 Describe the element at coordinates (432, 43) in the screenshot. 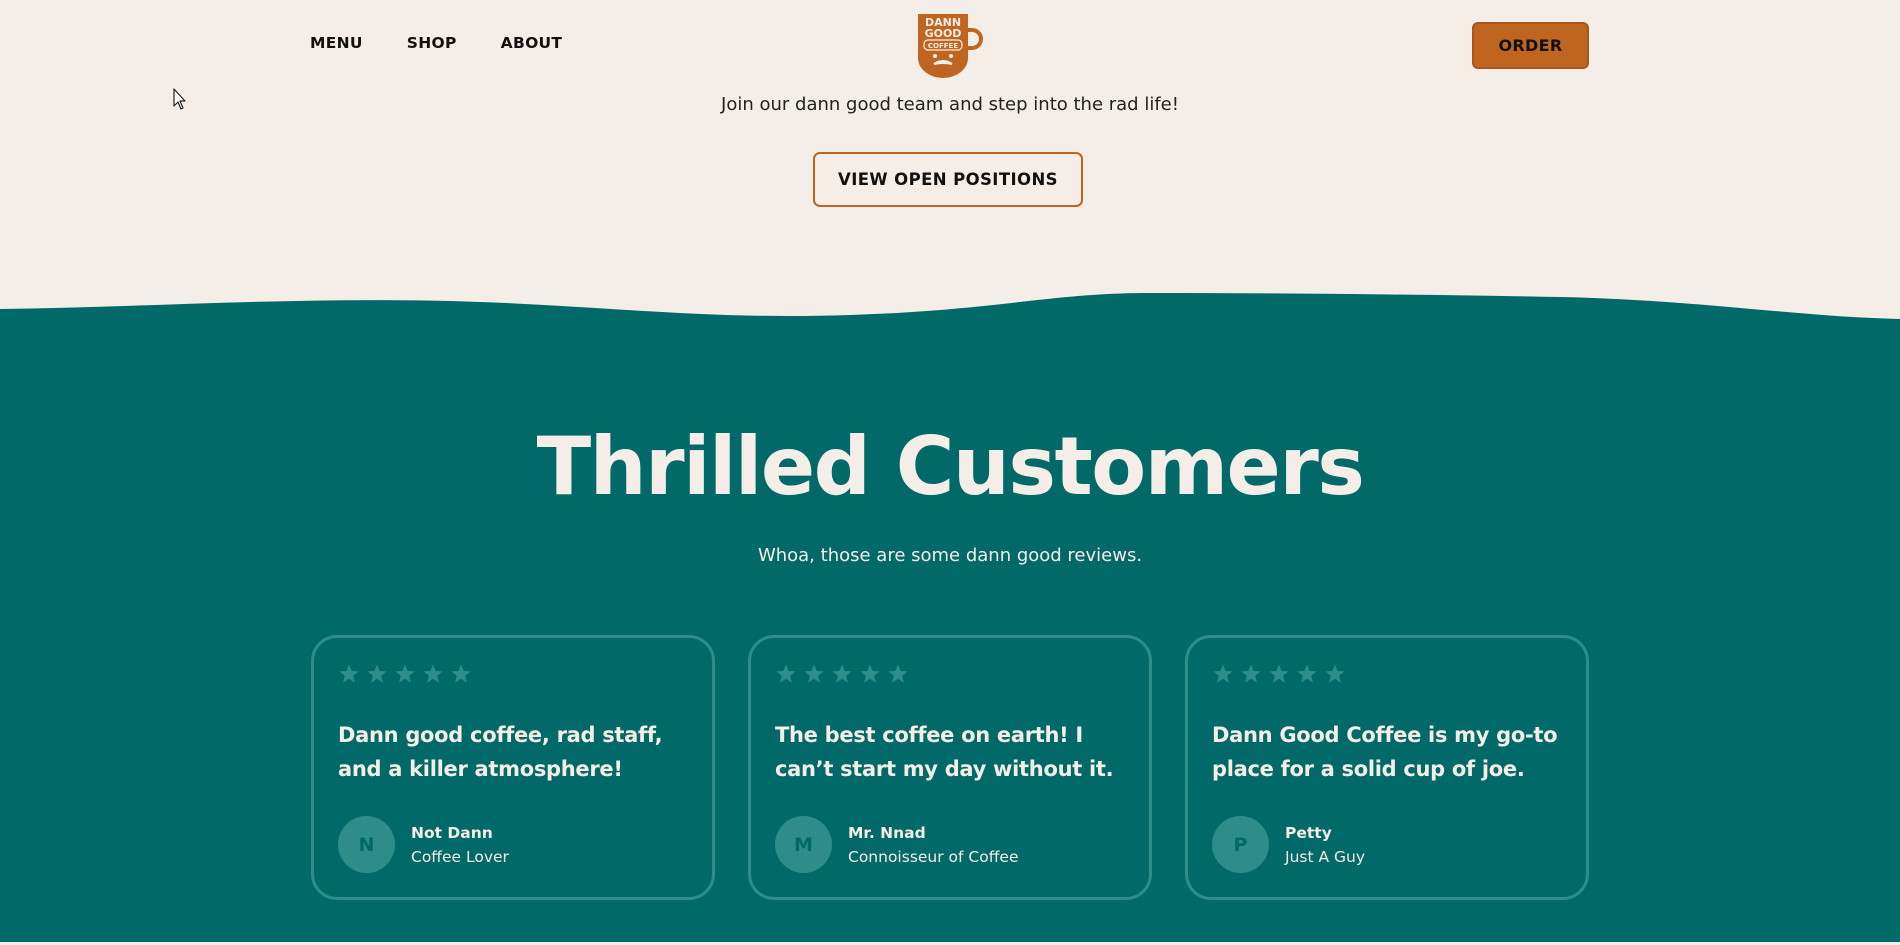

I see `nav-item-shop: SHOP` at that location.